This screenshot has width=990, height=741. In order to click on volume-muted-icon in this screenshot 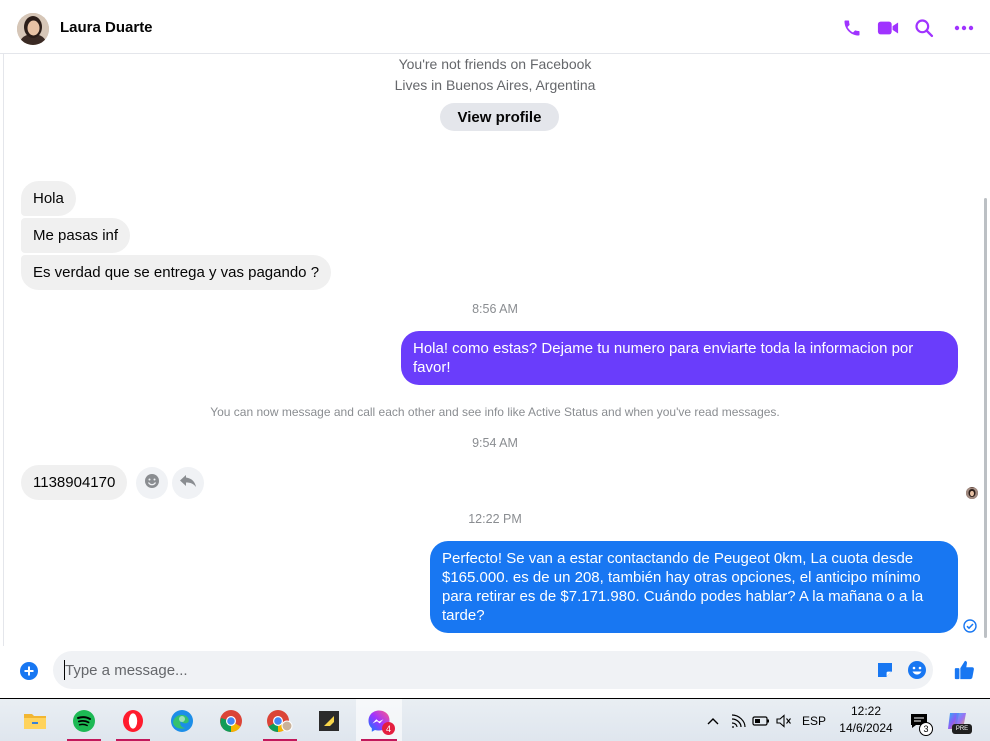, I will do `click(784, 720)`.